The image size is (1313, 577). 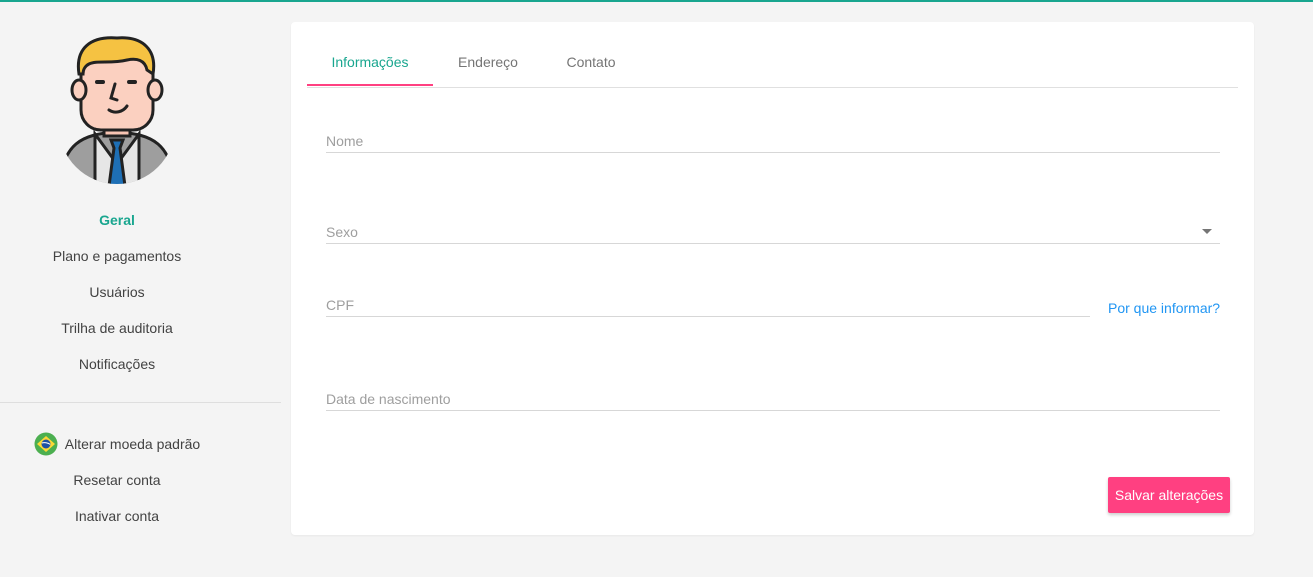 I want to click on sidebar-divider, so click(x=140, y=402).